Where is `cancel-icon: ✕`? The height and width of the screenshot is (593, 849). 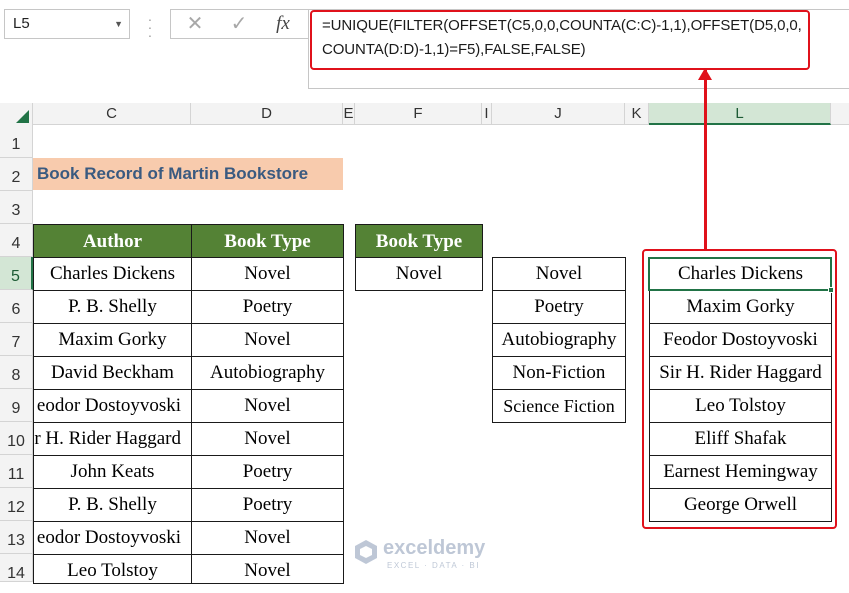
cancel-icon: ✕ is located at coordinates (195, 24).